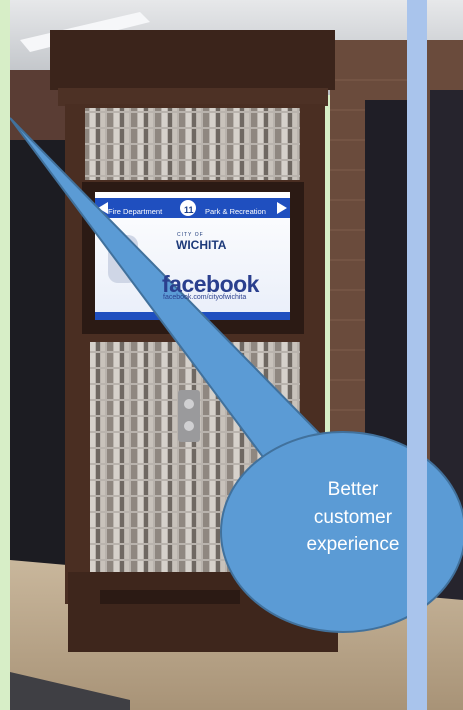 The height and width of the screenshot is (710, 463). I want to click on call-button-panel, so click(189, 416).